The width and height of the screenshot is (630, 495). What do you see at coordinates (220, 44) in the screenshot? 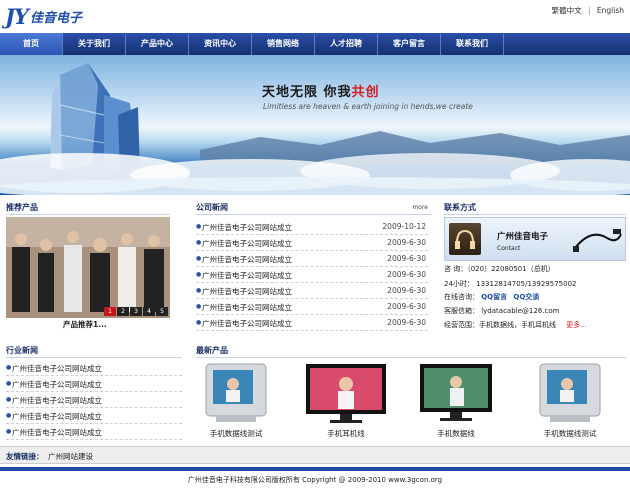
I see `nav-news: 资讯中心` at bounding box center [220, 44].